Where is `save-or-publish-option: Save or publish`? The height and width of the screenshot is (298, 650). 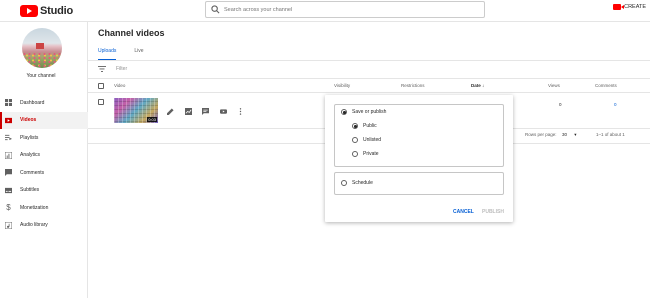 save-or-publish-option: Save or publish is located at coordinates (363, 112).